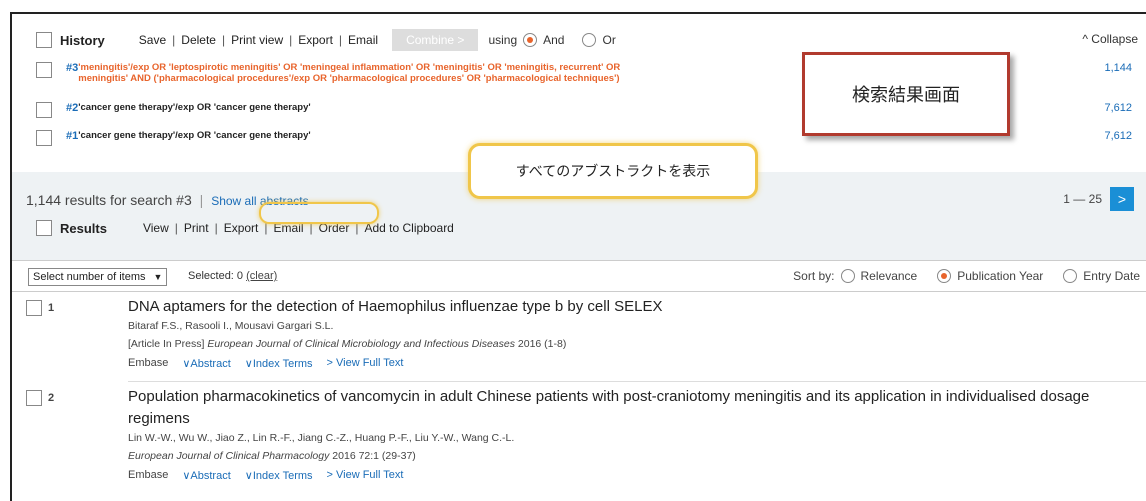 Image resolution: width=1146 pixels, height=501 pixels. Describe the element at coordinates (609, 40) in the screenshot. I see `or-label: Or` at that location.